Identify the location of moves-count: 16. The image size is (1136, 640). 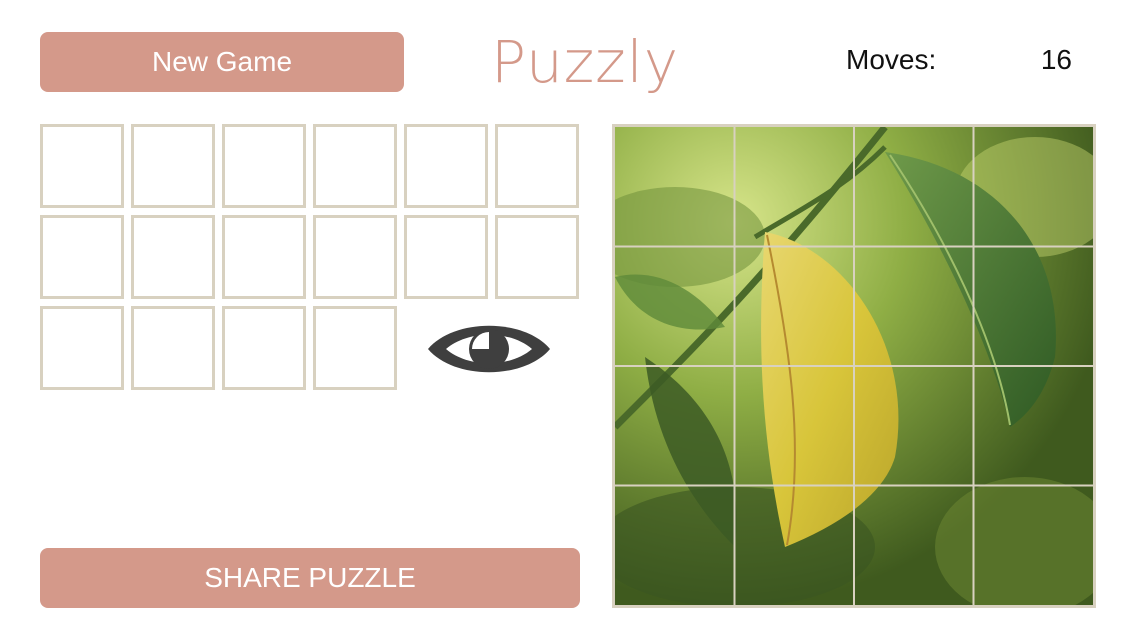
(1056, 59).